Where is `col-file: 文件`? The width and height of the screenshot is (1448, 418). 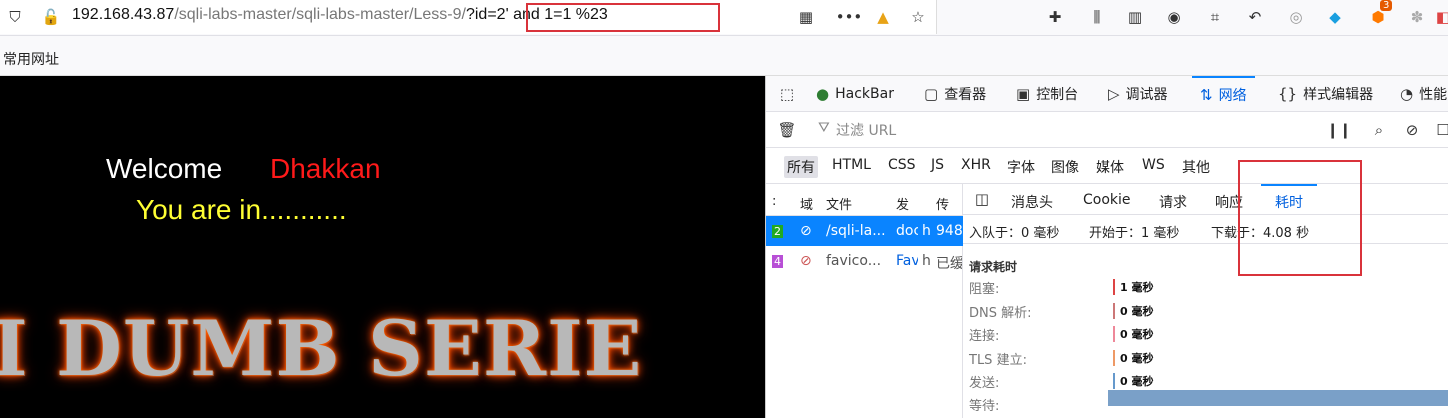 col-file: 文件 is located at coordinates (839, 203).